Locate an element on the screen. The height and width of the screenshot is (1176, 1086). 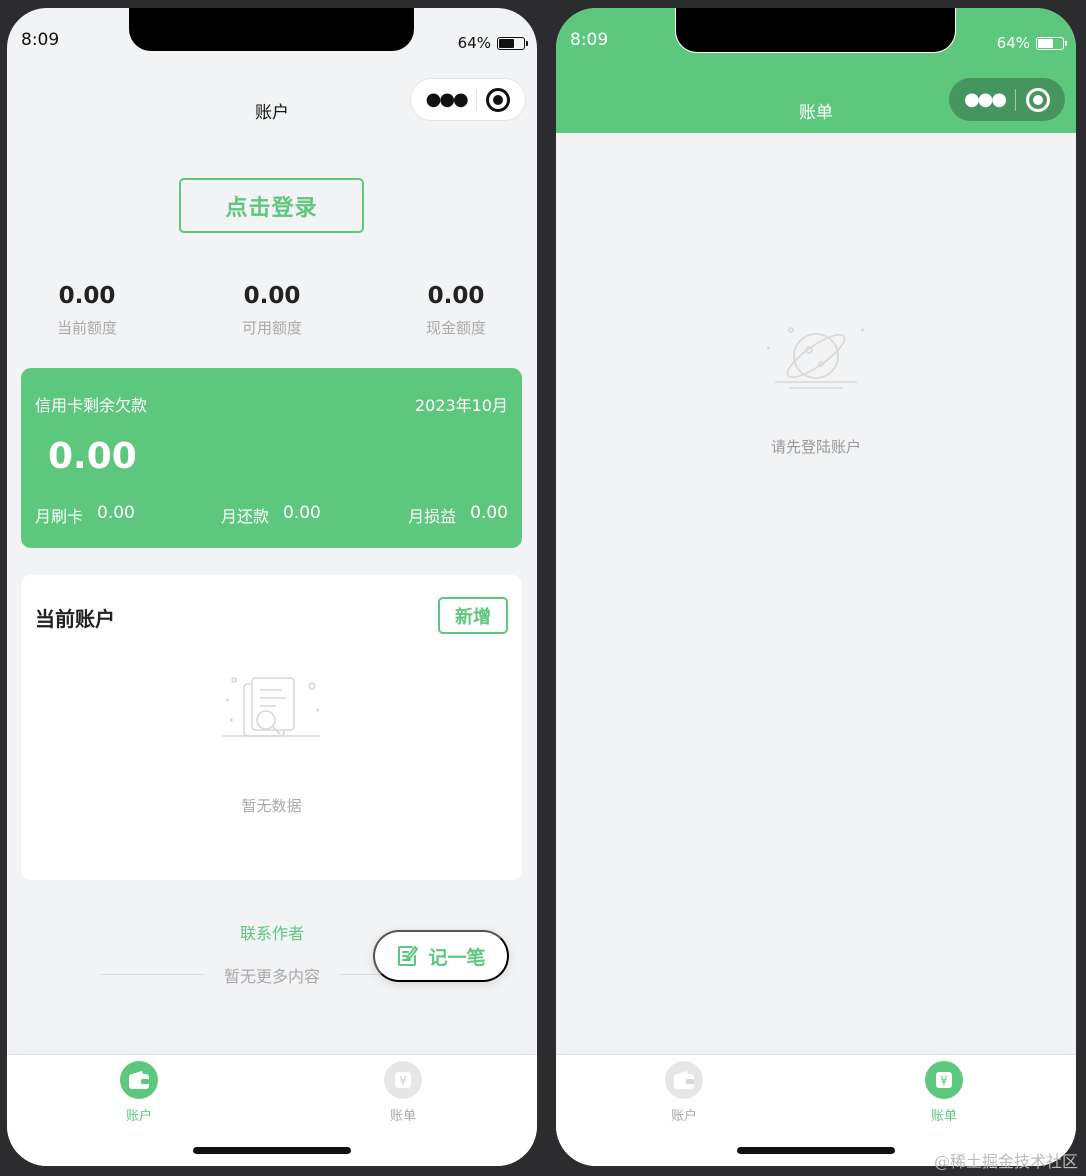
current-accounts-panel: 当前账户 新增 暂无数据 is located at coordinates (271, 727).